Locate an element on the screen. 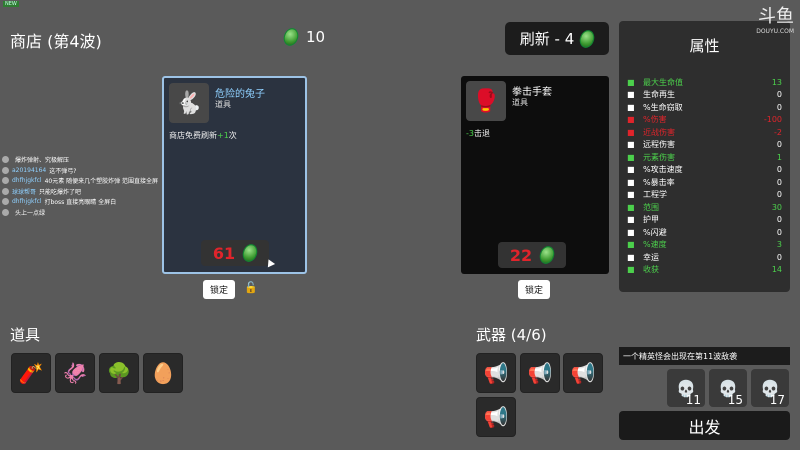 This screenshot has height=450, width=800. stat-label: %速度 is located at coordinates (655, 244).